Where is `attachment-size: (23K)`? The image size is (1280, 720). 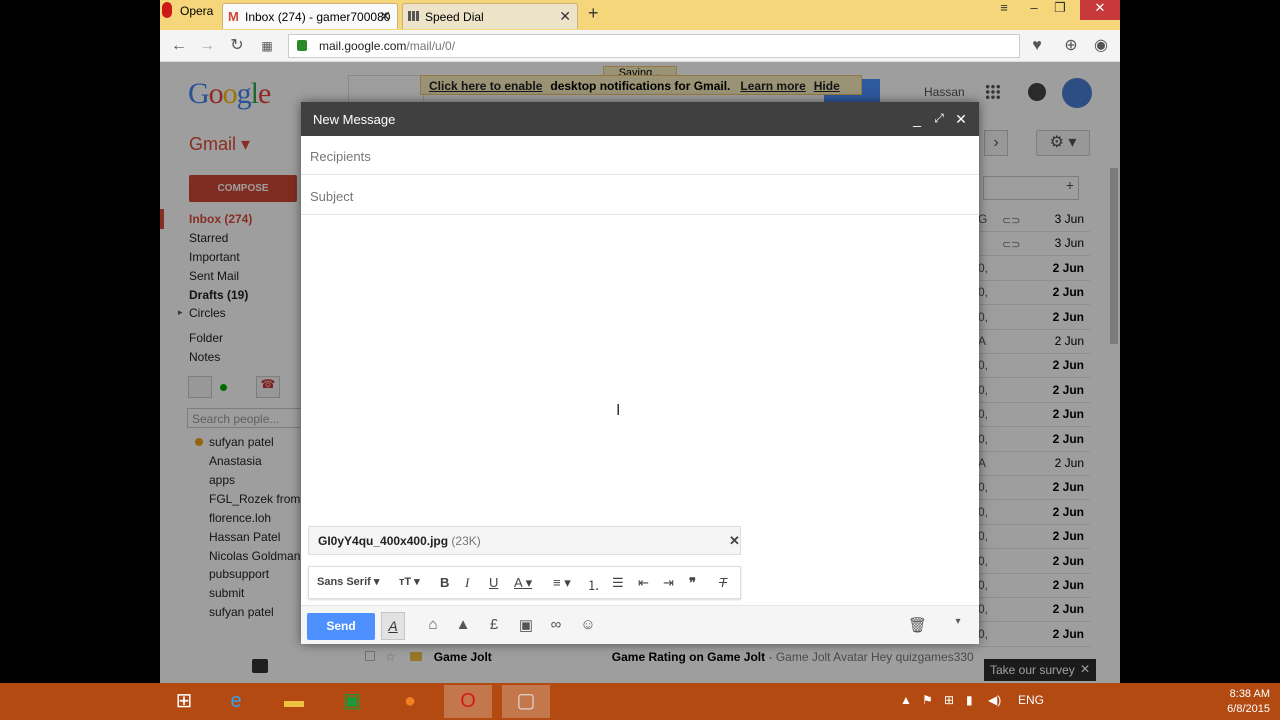
attachment-size: (23K) is located at coordinates (466, 541).